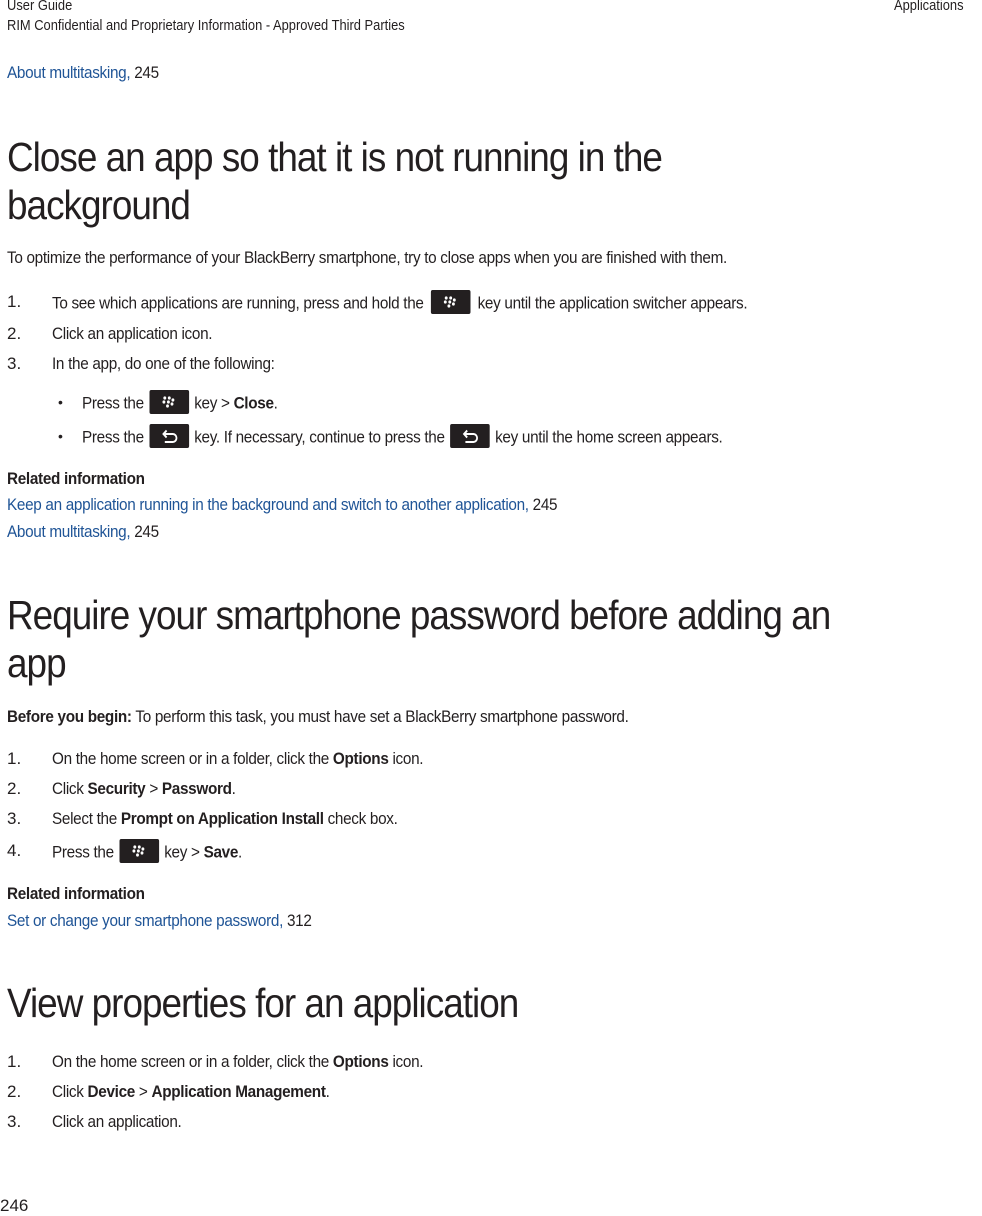 Image resolution: width=982 pixels, height=1216 pixels. What do you see at coordinates (297, 920) in the screenshot?
I see `page-ref: 312` at bounding box center [297, 920].